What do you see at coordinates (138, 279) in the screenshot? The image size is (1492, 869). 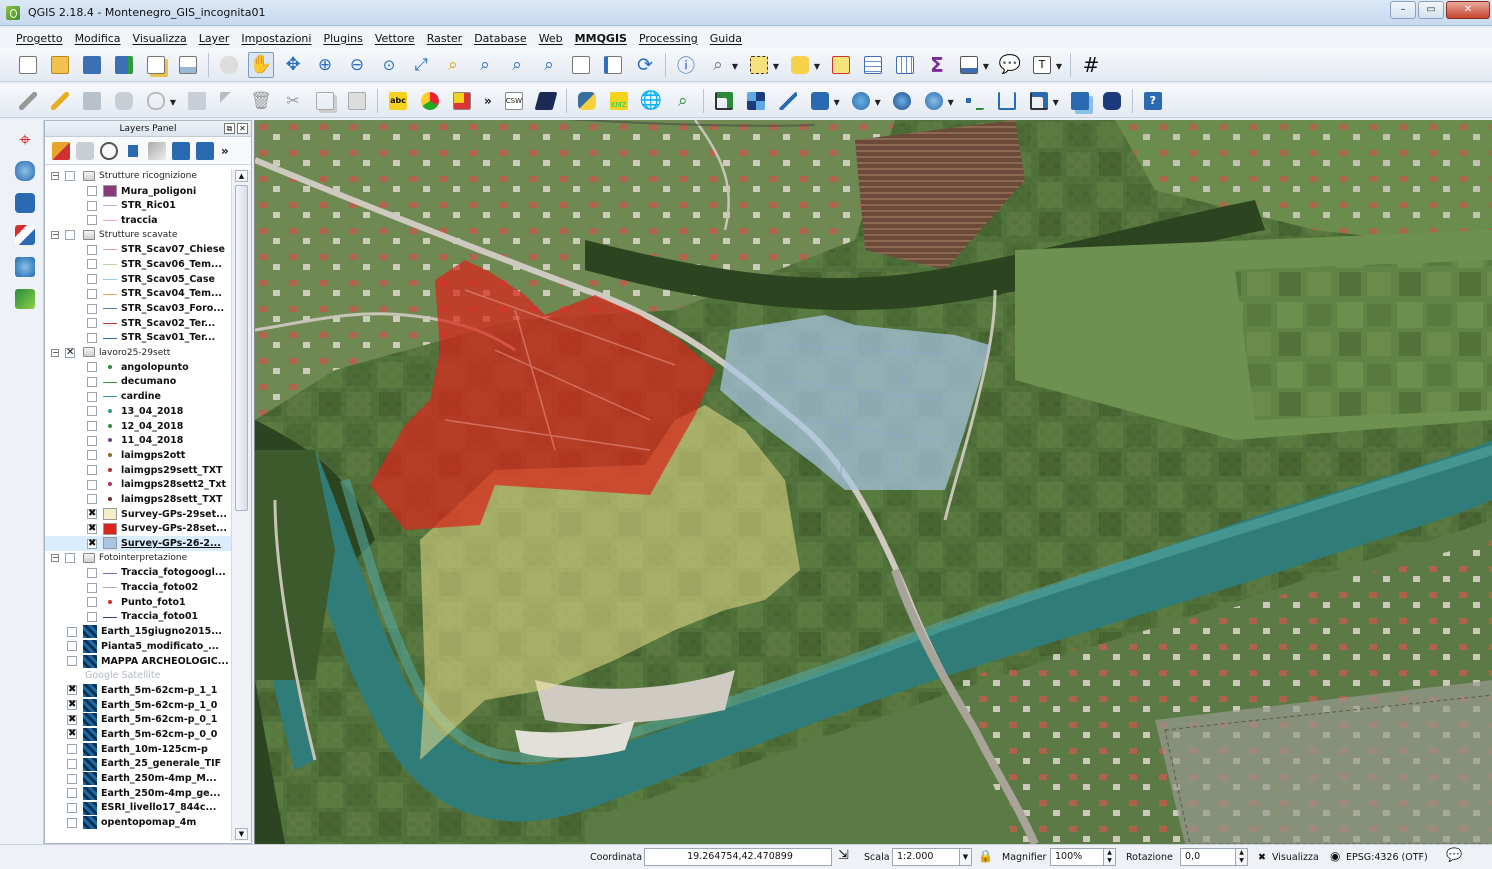 I see `layer-item: STR_Scav05_Case` at bounding box center [138, 279].